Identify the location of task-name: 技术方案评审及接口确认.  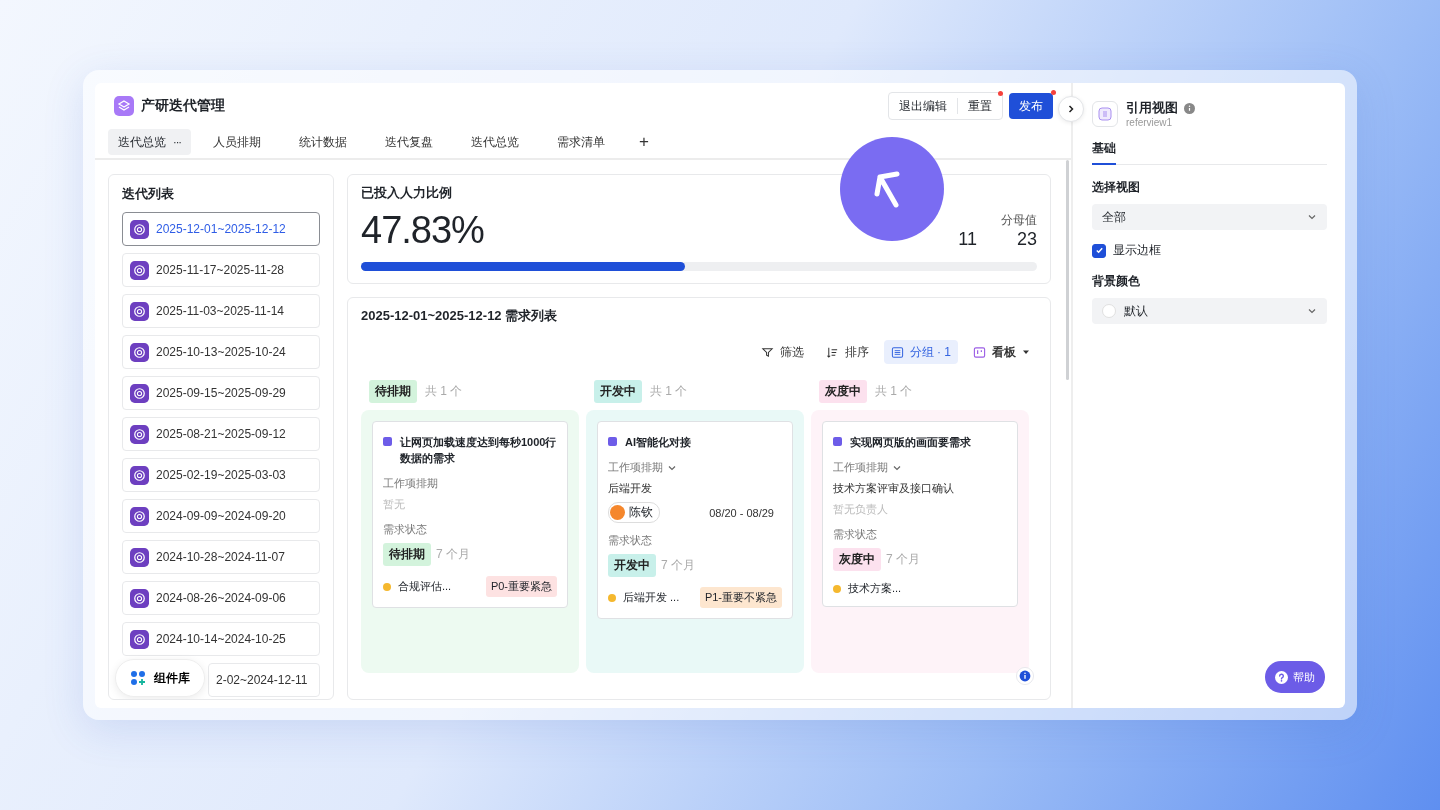
(894, 488).